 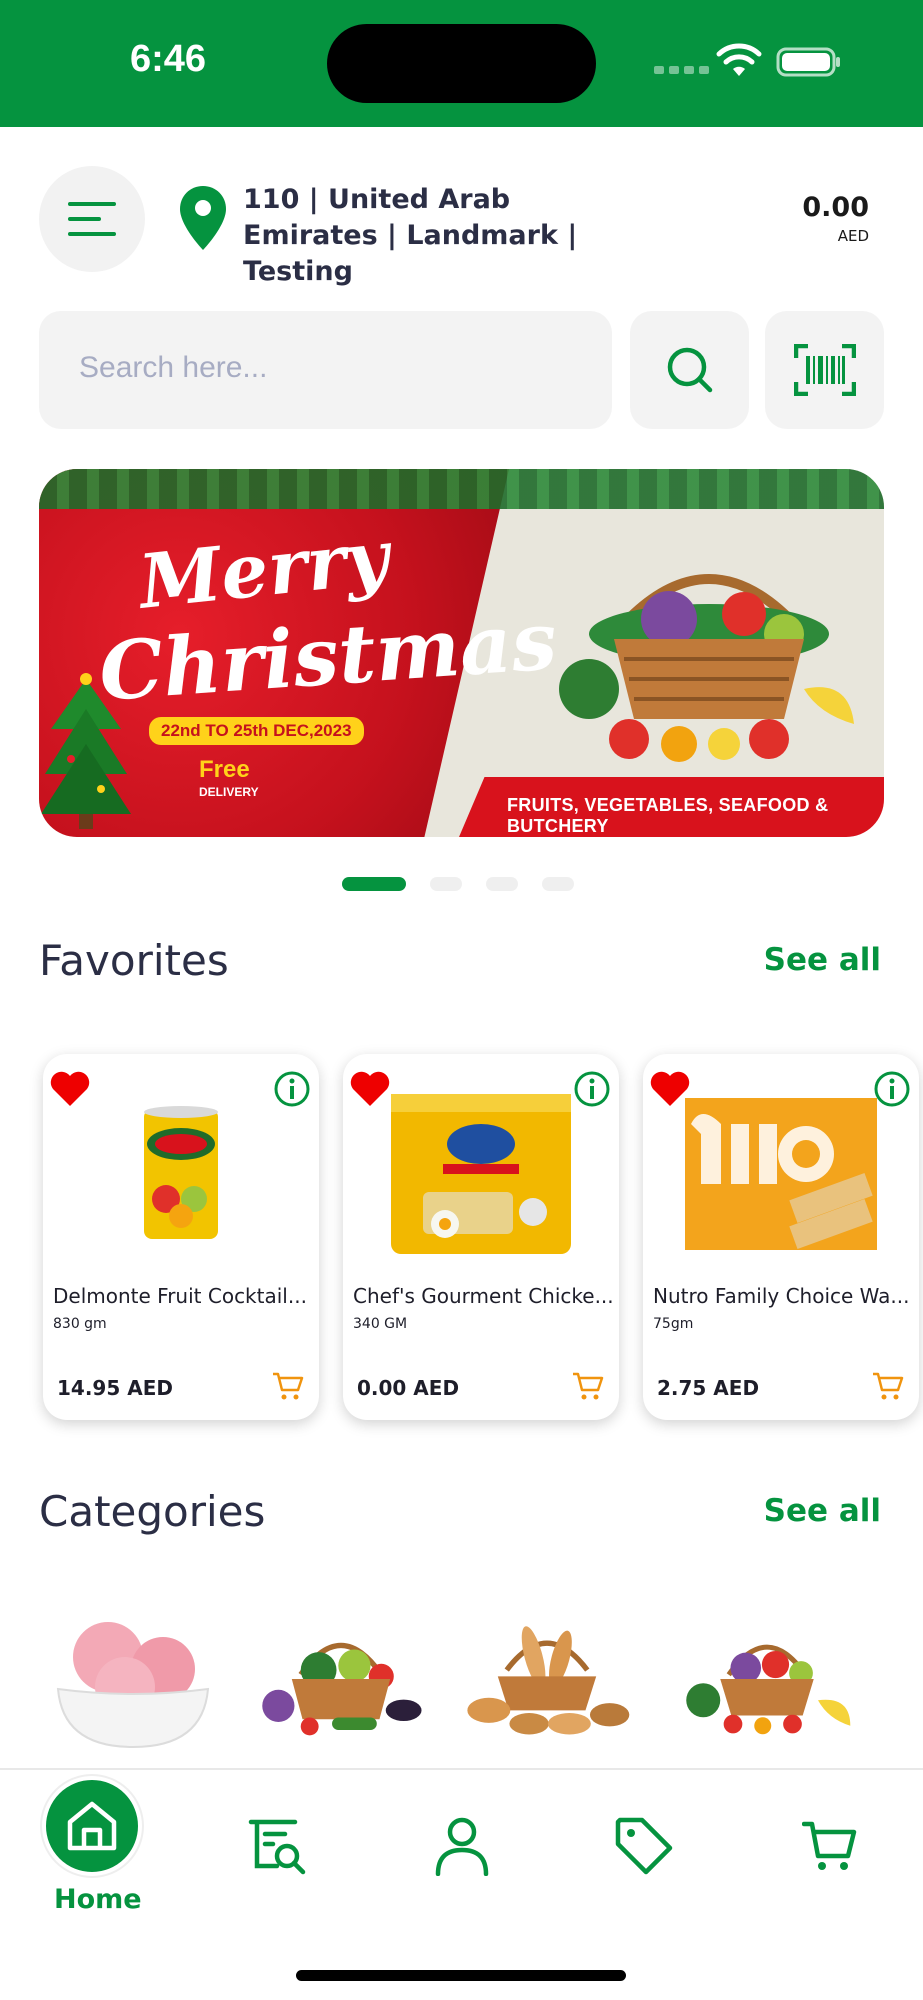 I want to click on wifi-icon, so click(x=739, y=59).